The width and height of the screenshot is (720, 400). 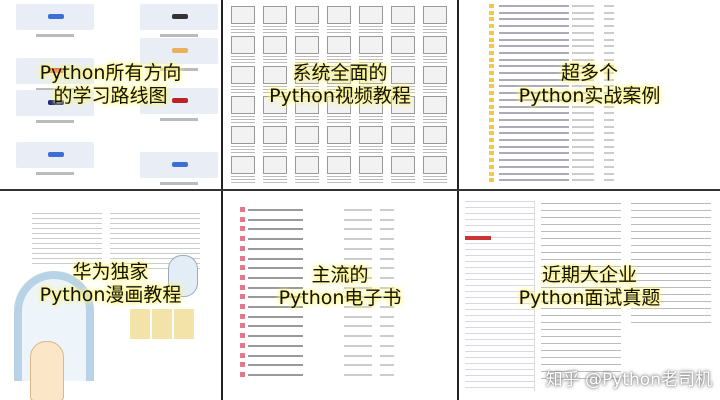 I want to click on caption-line: Python面试真题, so click(x=589, y=298).